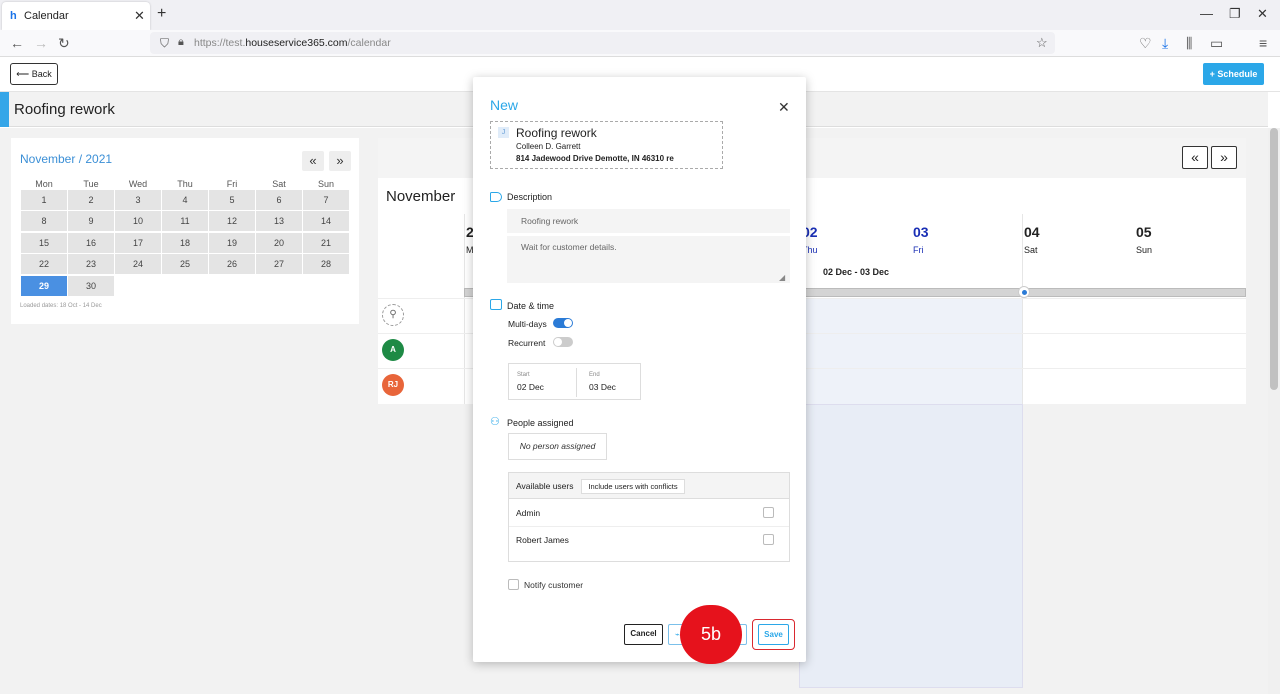  I want to click on cancel-button: Cancel, so click(643, 634).